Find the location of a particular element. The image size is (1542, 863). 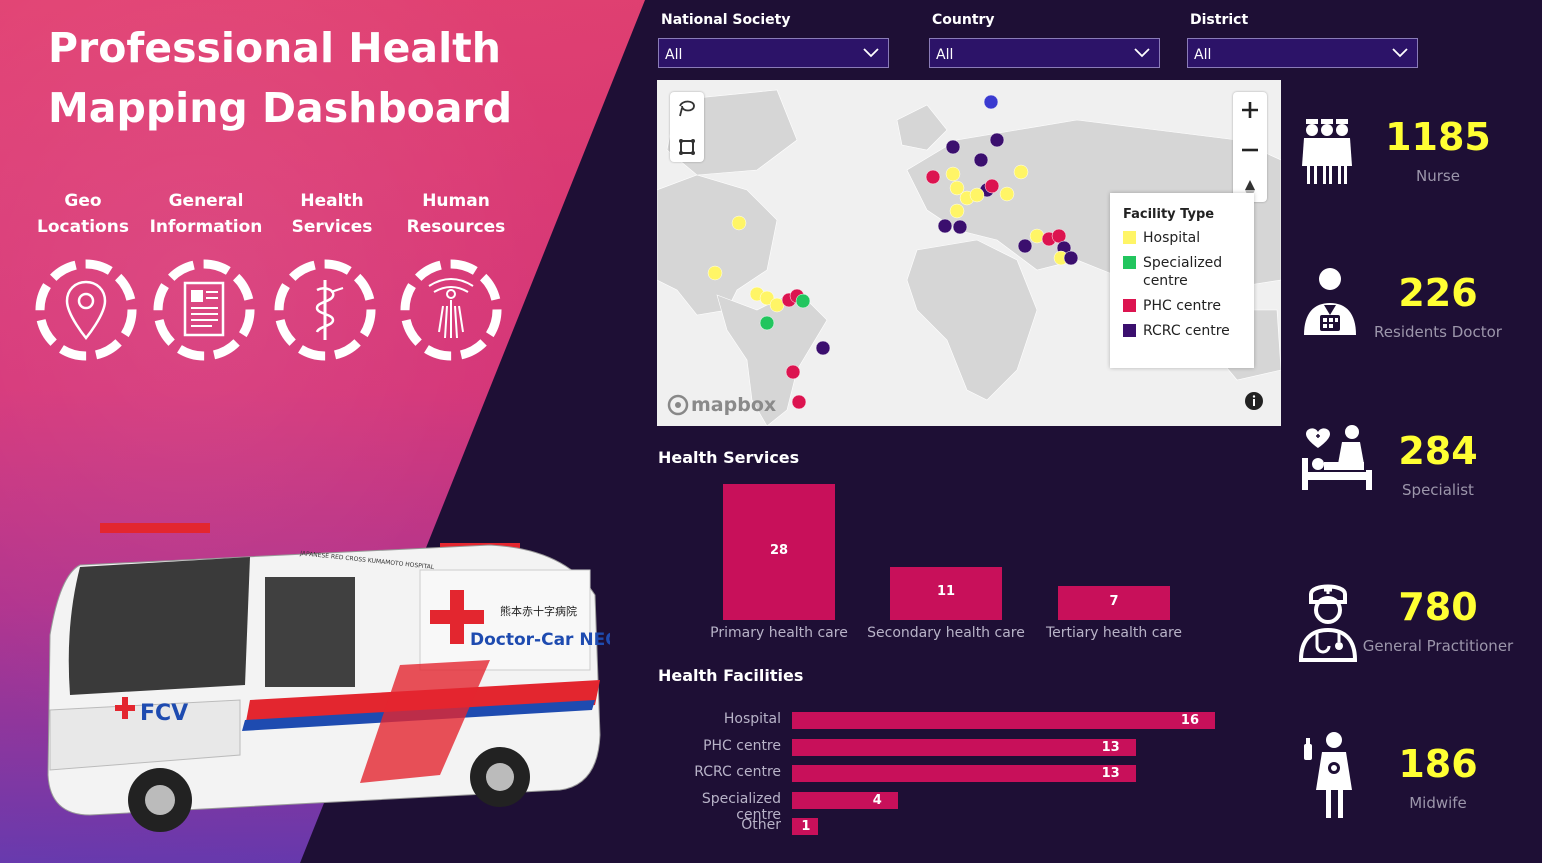

bar-value-label: 1 is located at coordinates (806, 826).